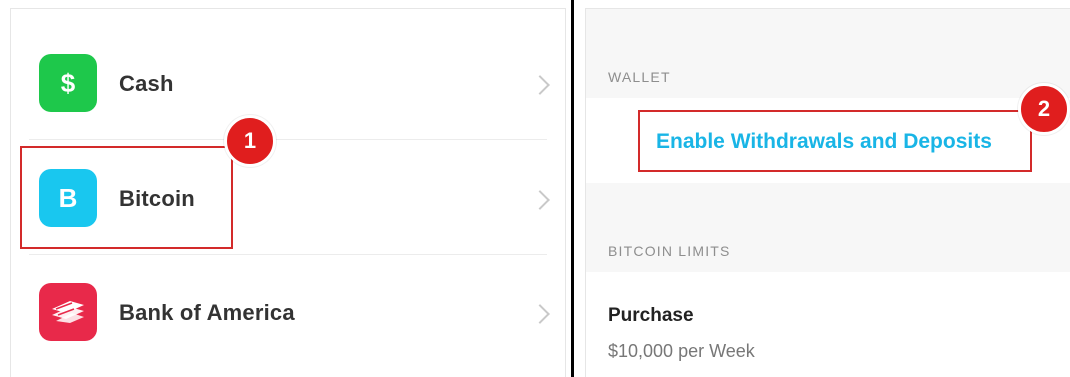  What do you see at coordinates (146, 83) in the screenshot?
I see `account-label-cash: Cash` at bounding box center [146, 83].